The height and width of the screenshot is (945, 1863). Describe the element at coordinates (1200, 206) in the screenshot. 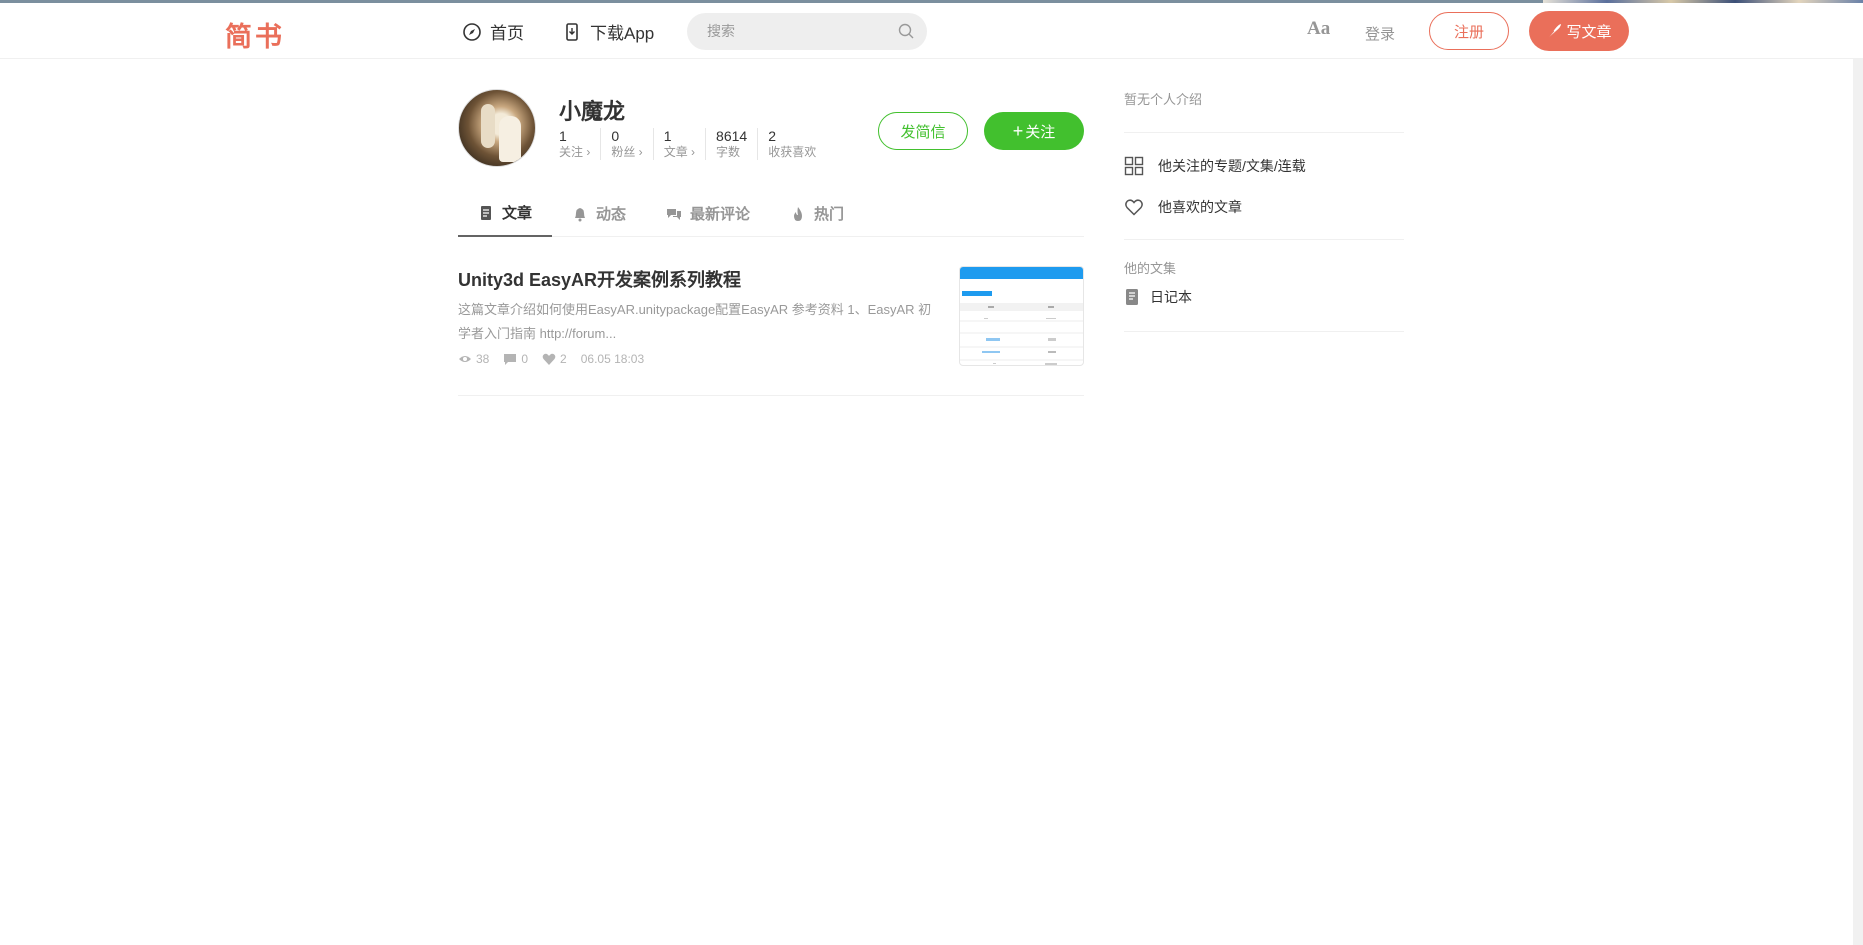

I see `sidebar-item-label: 他喜欢的文章` at that location.